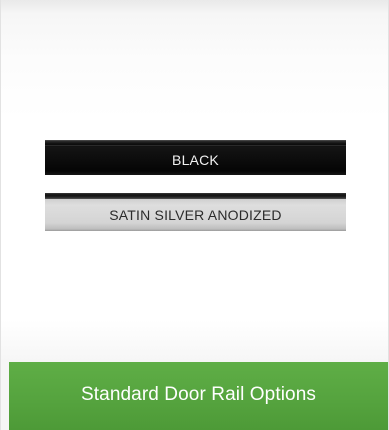 Image resolution: width=389 pixels, height=430 pixels. I want to click on caption-title: Standard Door Rail Options, so click(198, 394).